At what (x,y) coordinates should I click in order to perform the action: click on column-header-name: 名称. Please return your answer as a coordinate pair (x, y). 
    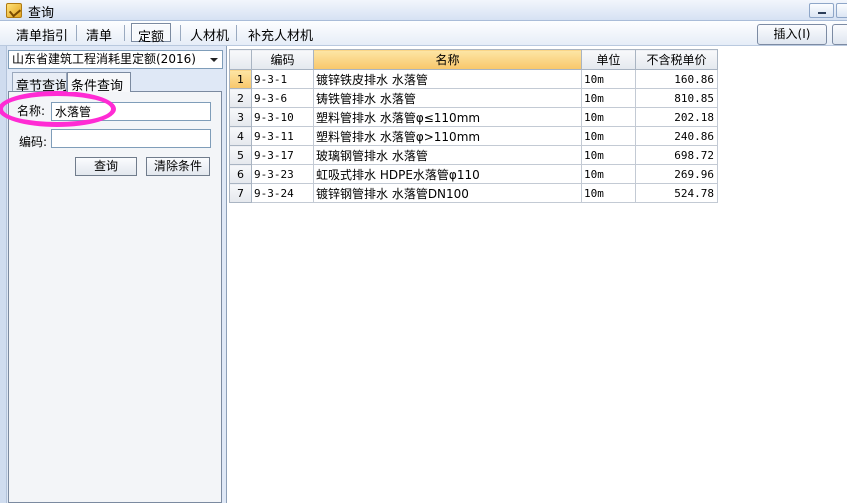
    Looking at the image, I should click on (447, 59).